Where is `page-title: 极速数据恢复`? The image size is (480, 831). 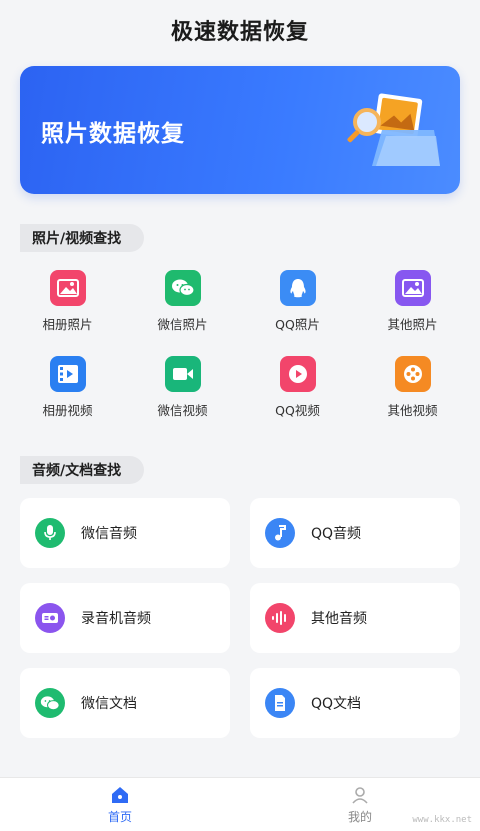 page-title: 极速数据恢复 is located at coordinates (239, 32).